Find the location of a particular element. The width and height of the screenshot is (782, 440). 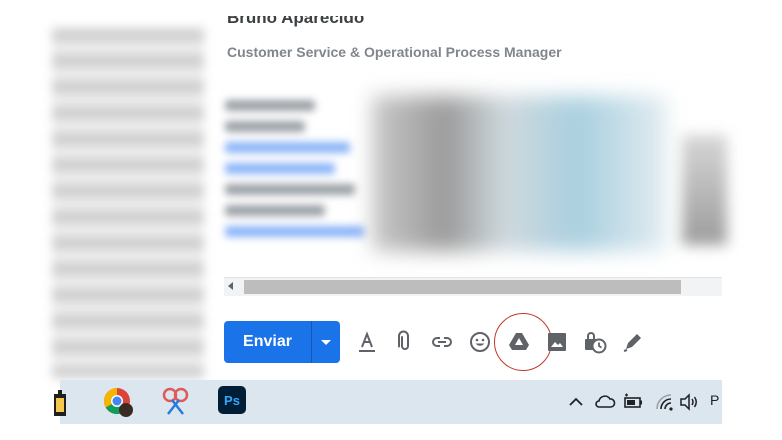

insert-emoji-icon is located at coordinates (480, 342).